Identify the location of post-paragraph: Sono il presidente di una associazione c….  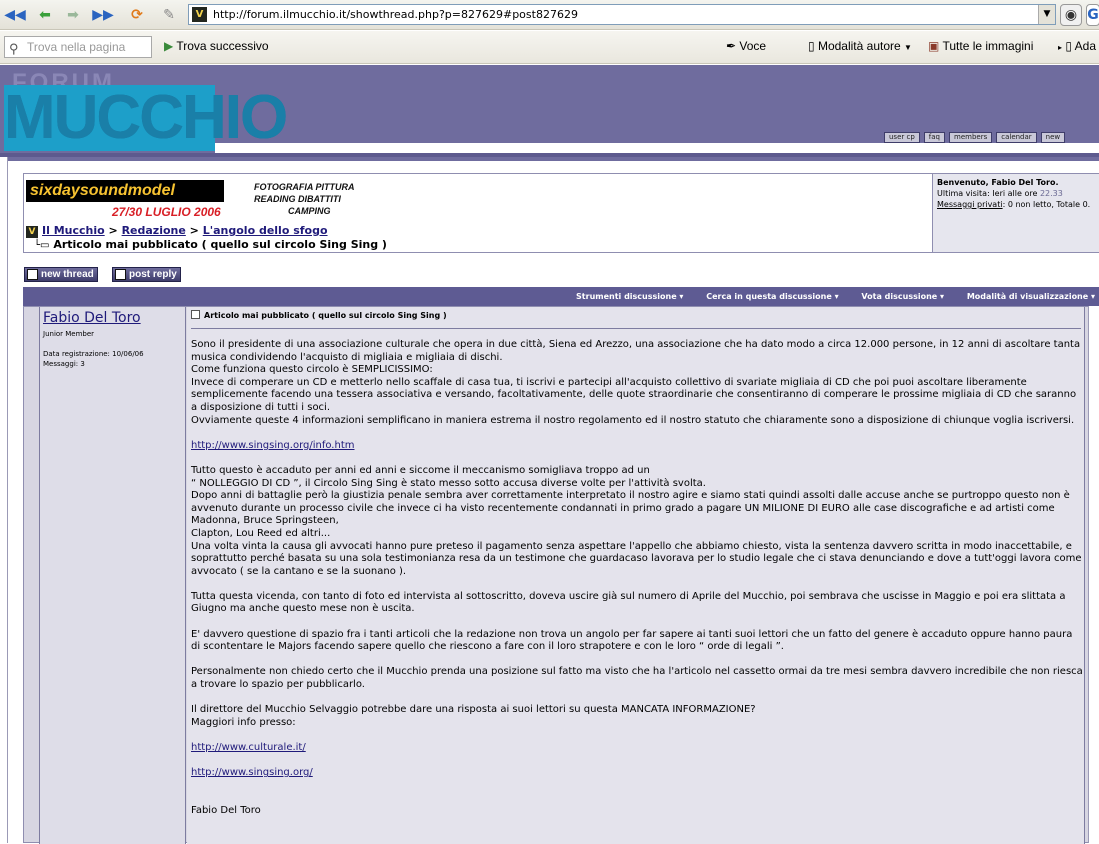
(636, 351).